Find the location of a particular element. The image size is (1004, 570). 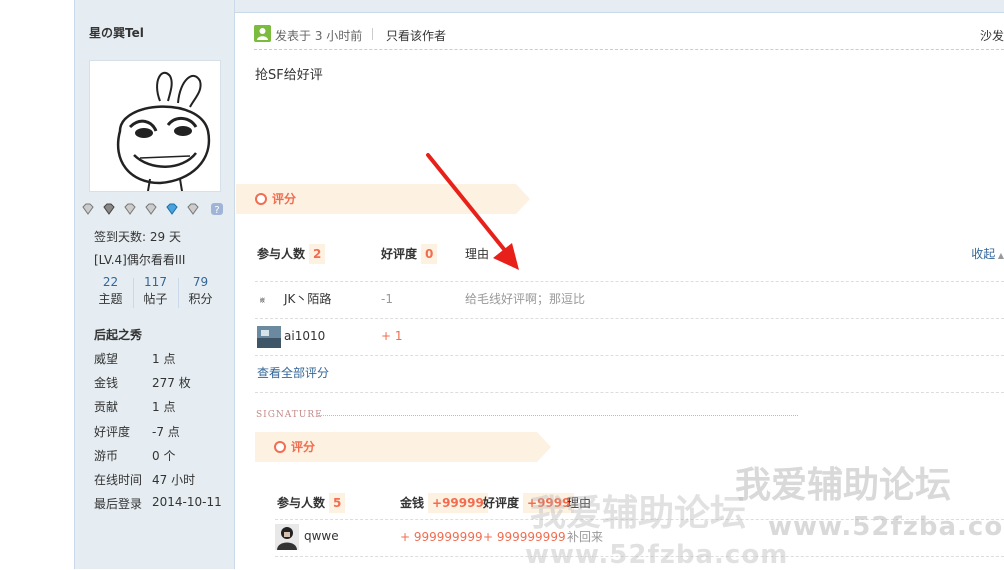

collapse-link: 收起 ▲ is located at coordinates (987, 255).